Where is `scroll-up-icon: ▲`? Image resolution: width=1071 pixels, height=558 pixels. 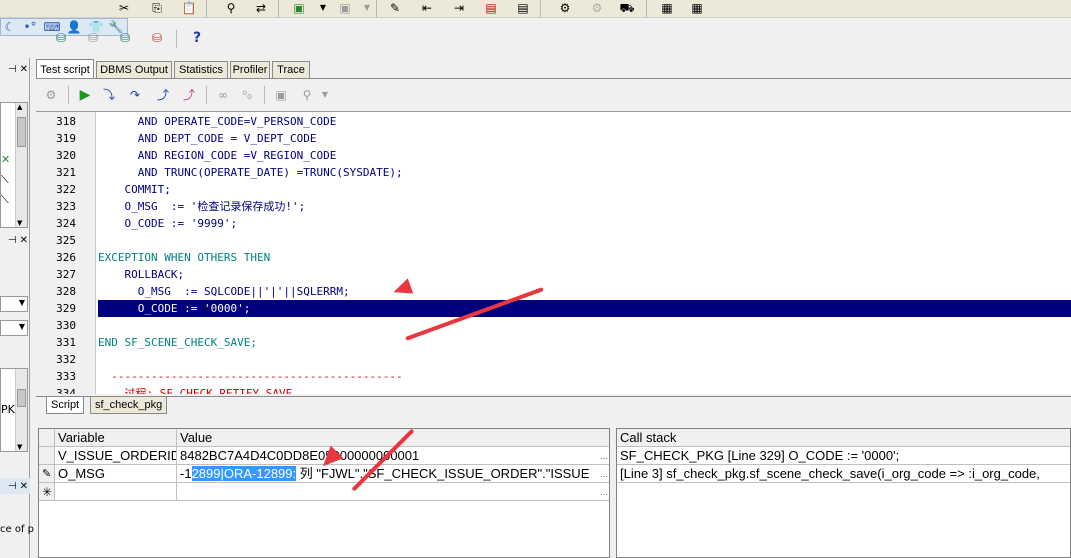 scroll-up-icon: ▲ is located at coordinates (19, 107).